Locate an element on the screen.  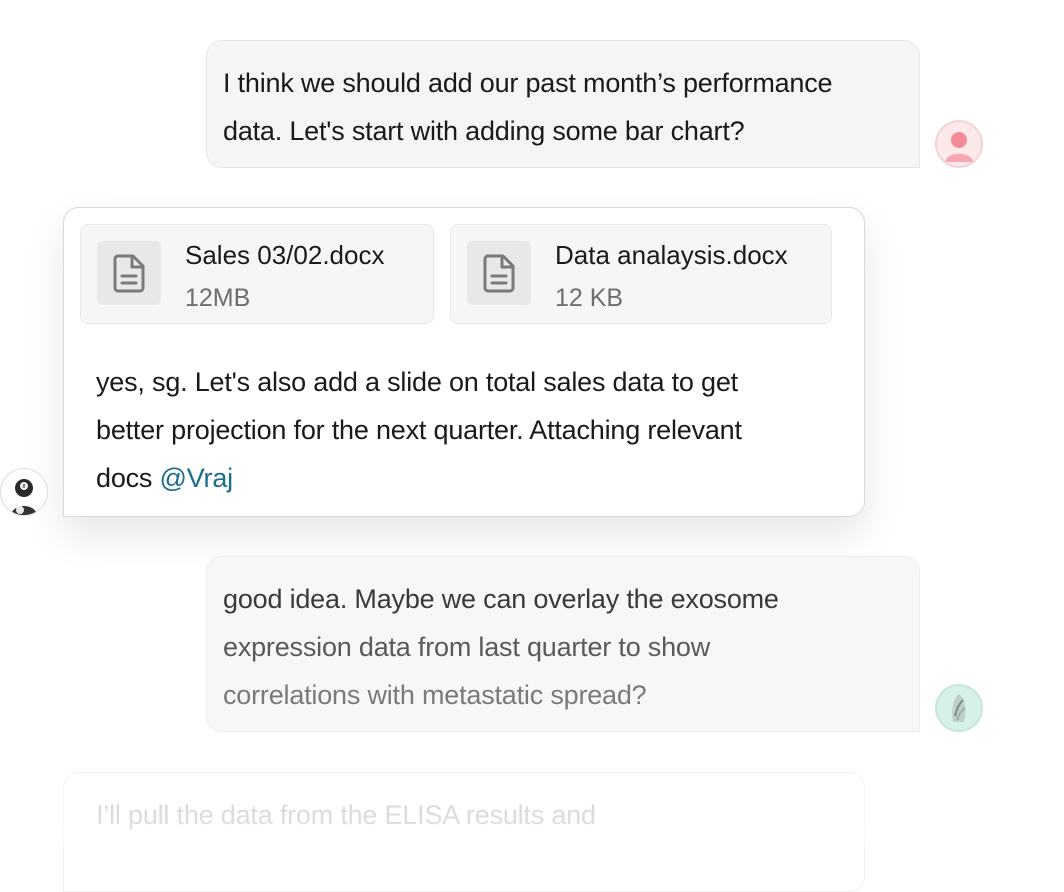
user-mention-link: @Vraj is located at coordinates (197, 478).